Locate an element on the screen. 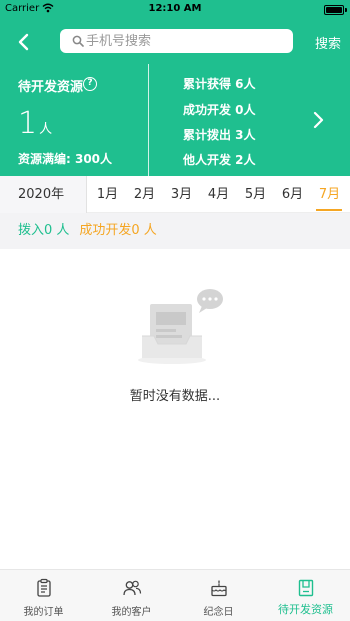  status-bar: Carrier 12:10 AM is located at coordinates (175, 10).